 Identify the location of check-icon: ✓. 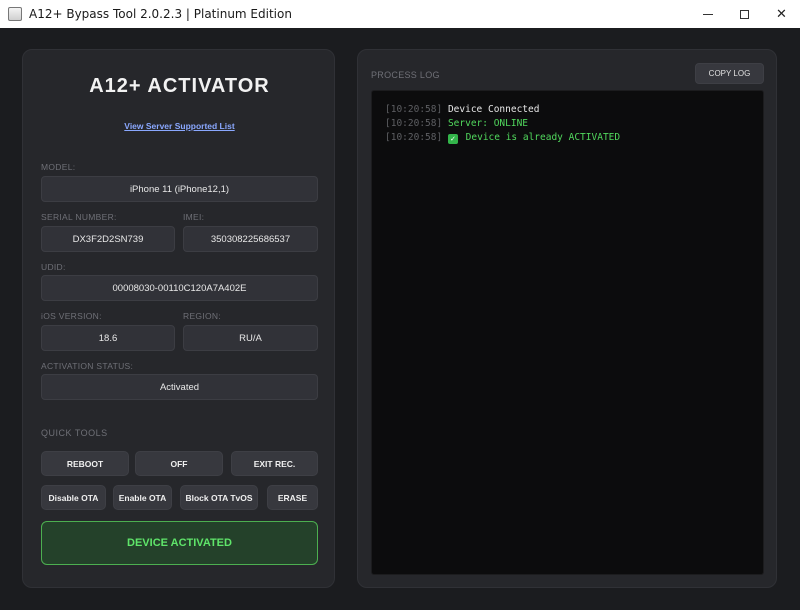
(452, 139).